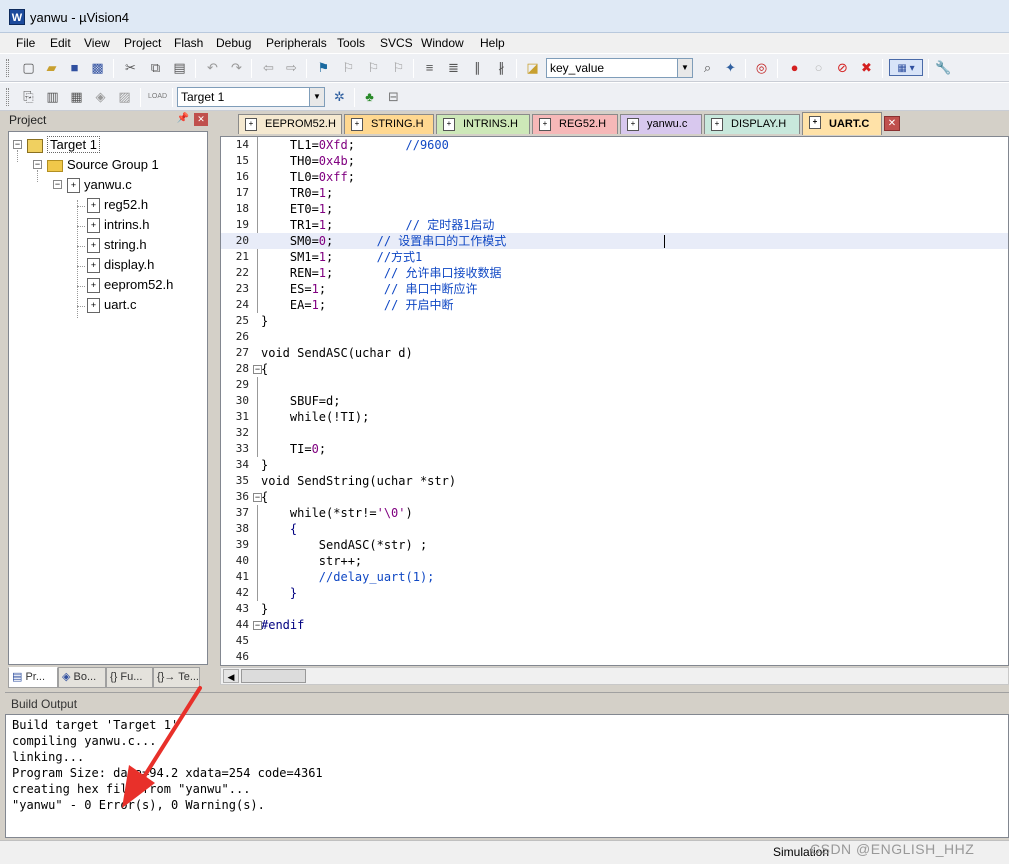  What do you see at coordinates (453, 67) in the screenshot?
I see `unindent-icon: ≣` at bounding box center [453, 67].